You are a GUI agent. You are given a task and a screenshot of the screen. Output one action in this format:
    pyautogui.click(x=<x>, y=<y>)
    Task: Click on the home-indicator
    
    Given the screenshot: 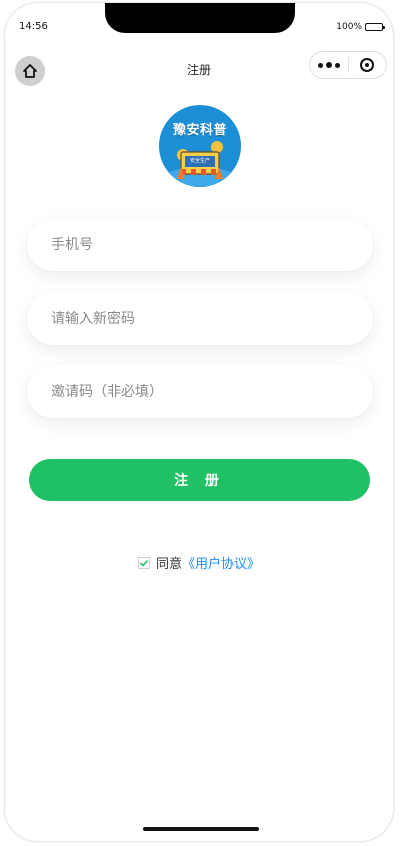 What is the action you would take?
    pyautogui.click(x=201, y=829)
    